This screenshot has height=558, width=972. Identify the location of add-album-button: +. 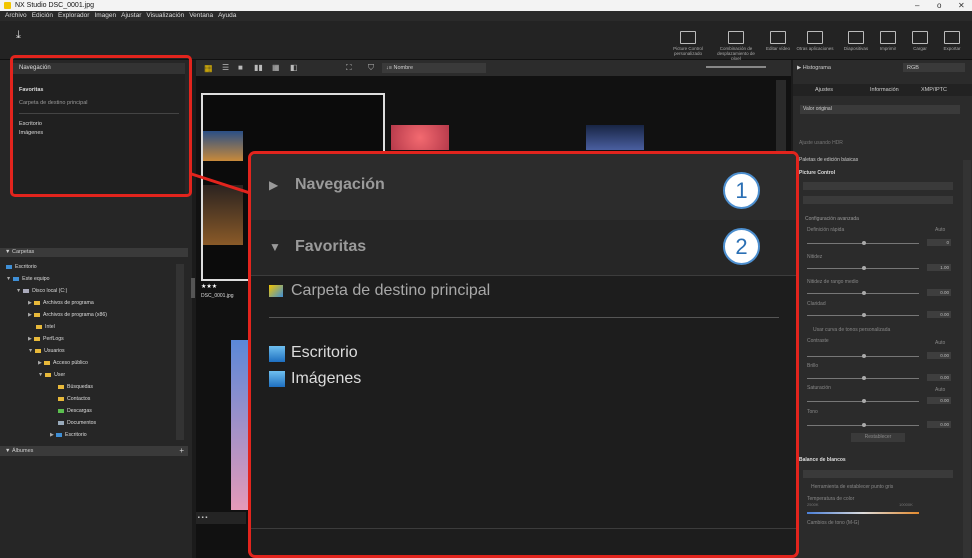
(181, 451).